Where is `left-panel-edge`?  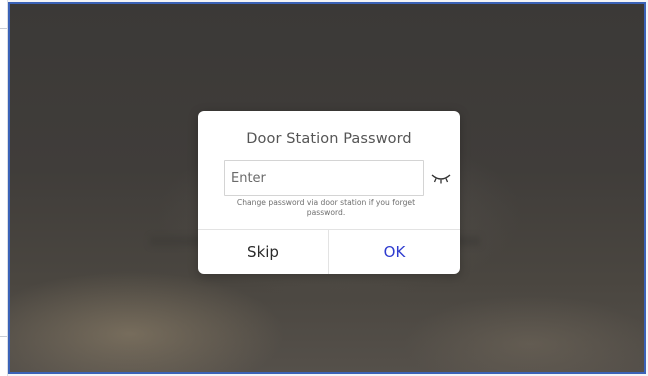
left-panel-edge is located at coordinates (4, 188).